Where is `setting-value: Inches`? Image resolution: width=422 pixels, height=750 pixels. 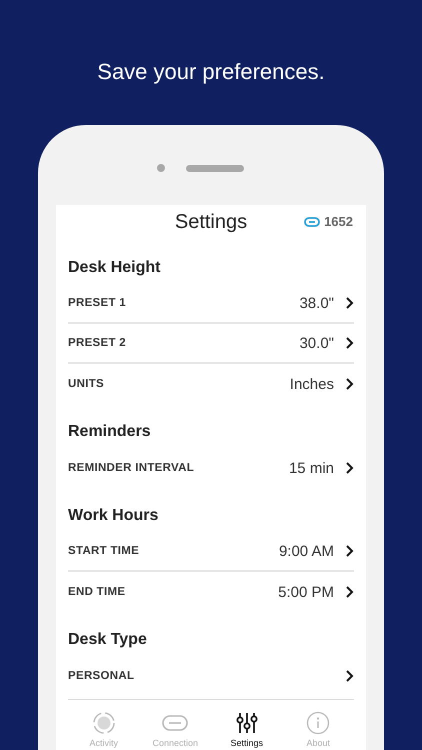
setting-value: Inches is located at coordinates (312, 384).